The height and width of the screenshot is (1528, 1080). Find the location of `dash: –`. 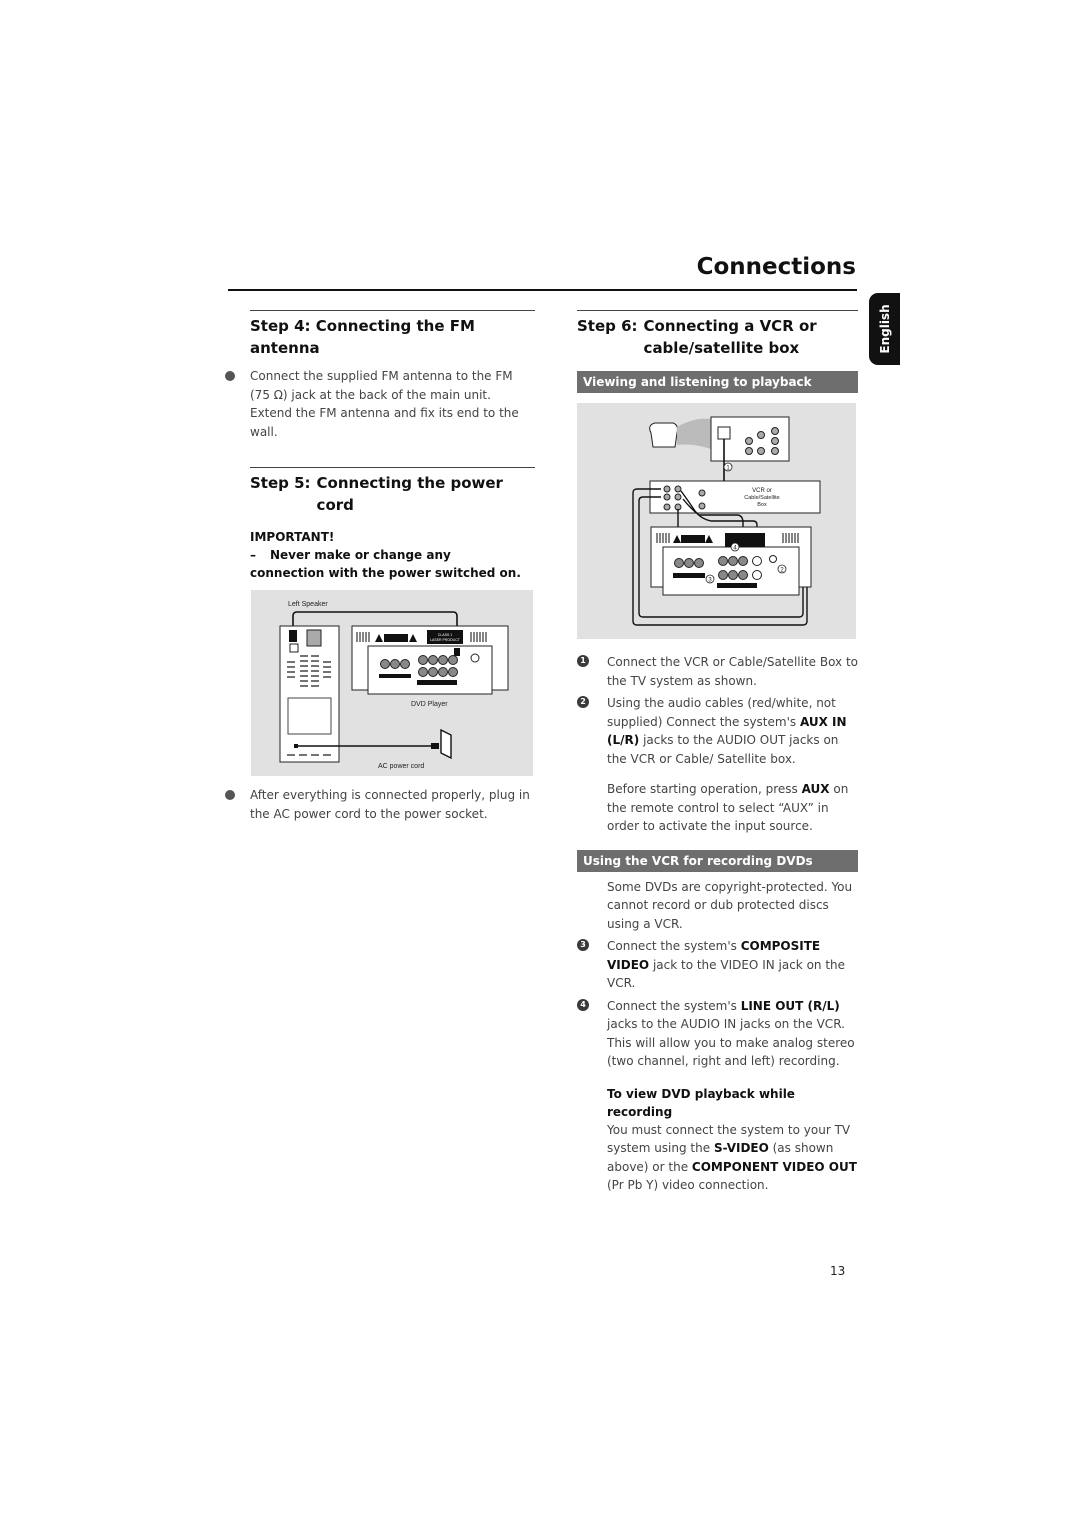

dash: – is located at coordinates (253, 555).